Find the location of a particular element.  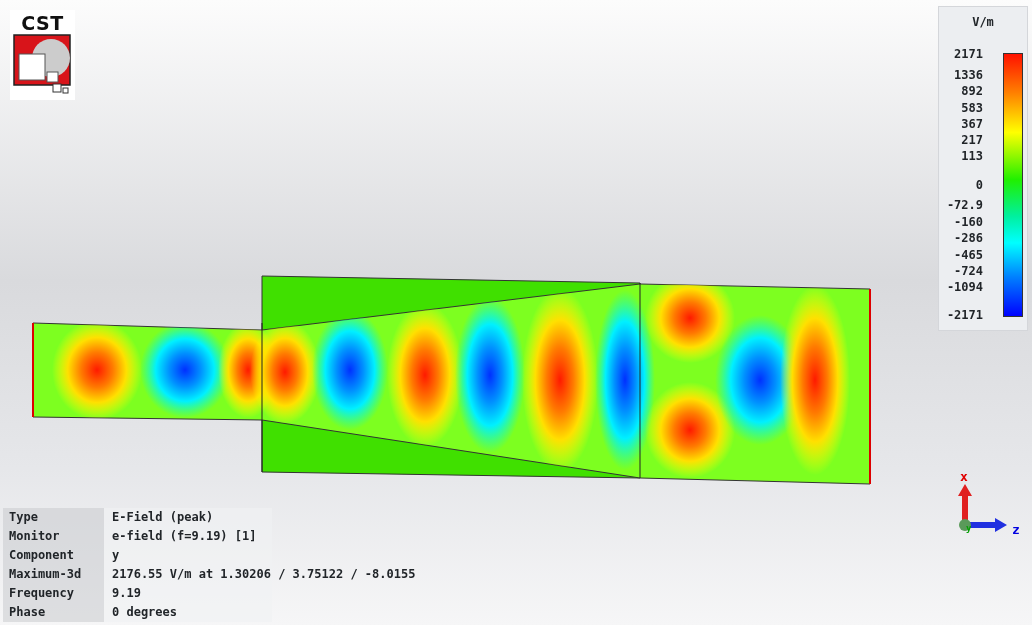

scale-tick-label: 892 is located at coordinates (972, 91).